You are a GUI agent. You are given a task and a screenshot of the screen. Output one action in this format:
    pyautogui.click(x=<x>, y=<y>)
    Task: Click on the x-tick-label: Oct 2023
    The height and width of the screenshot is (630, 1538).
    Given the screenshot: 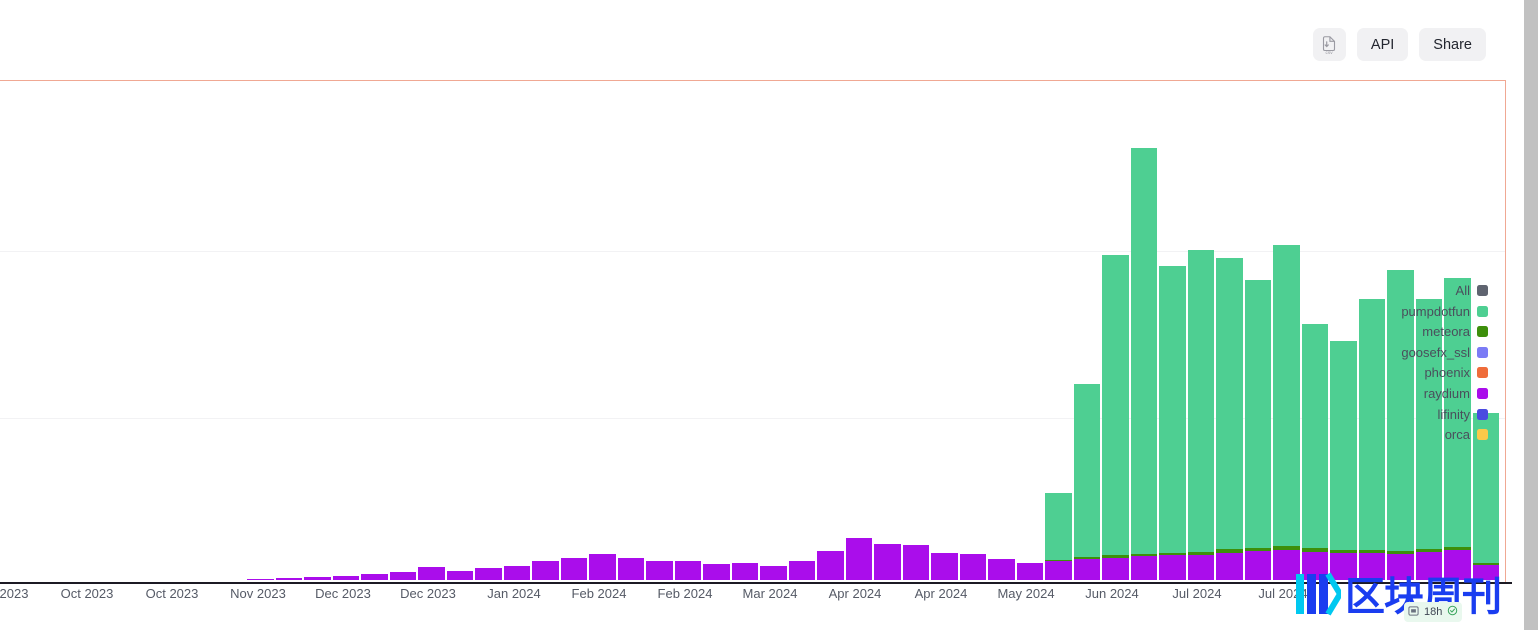 What is the action you would take?
    pyautogui.click(x=87, y=593)
    